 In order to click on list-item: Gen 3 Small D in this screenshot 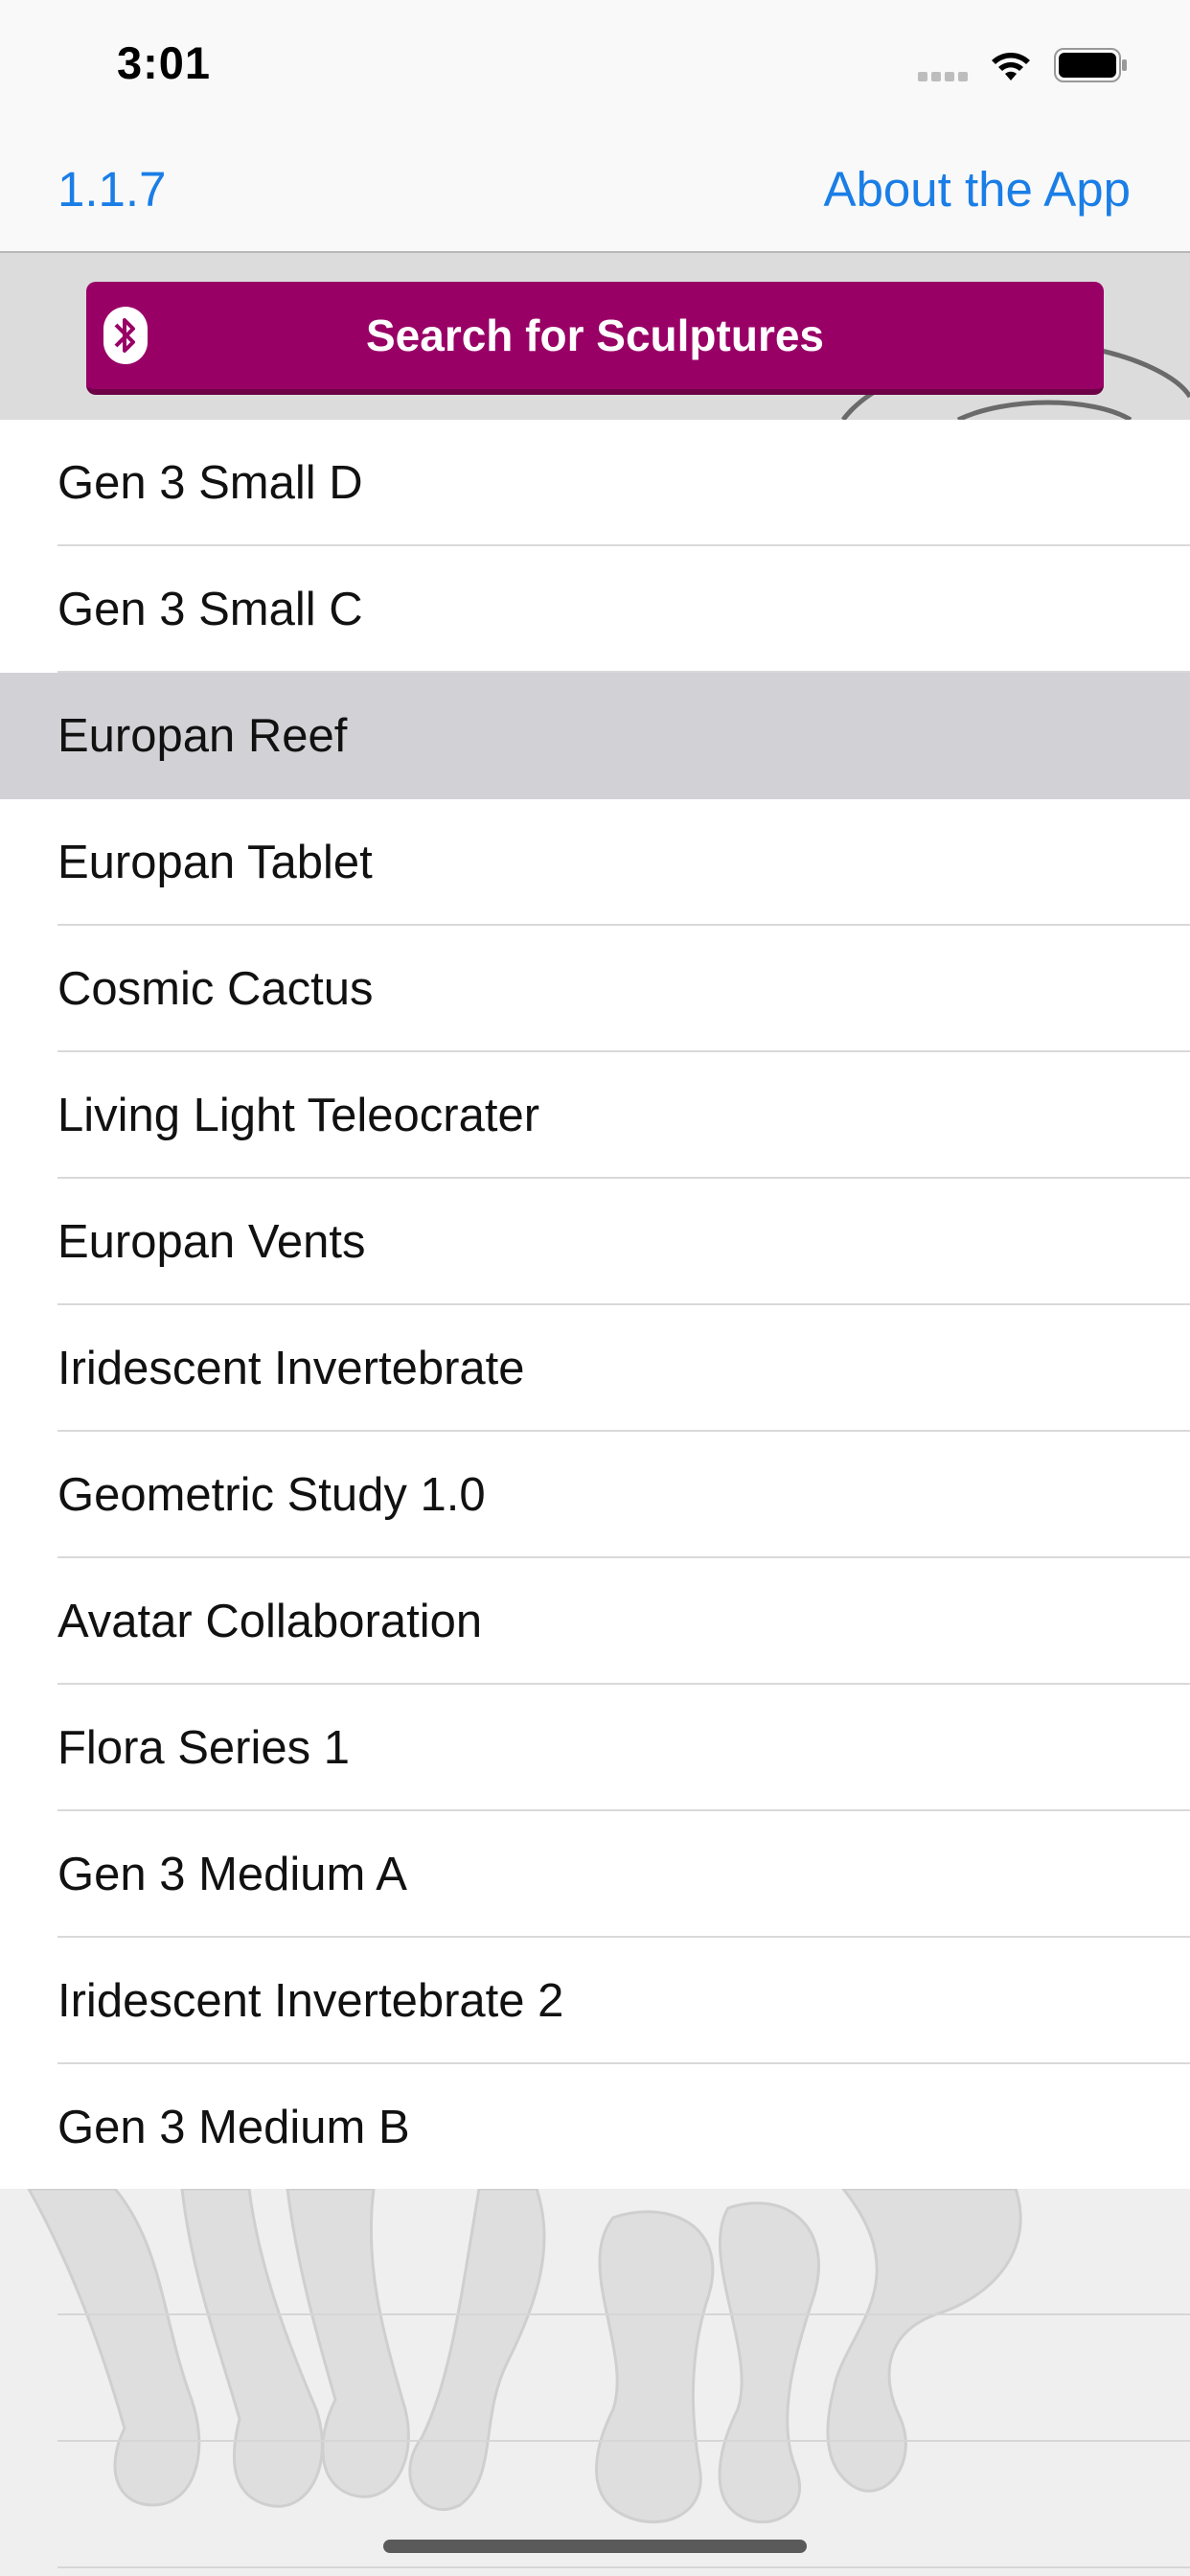, I will do `click(595, 483)`.